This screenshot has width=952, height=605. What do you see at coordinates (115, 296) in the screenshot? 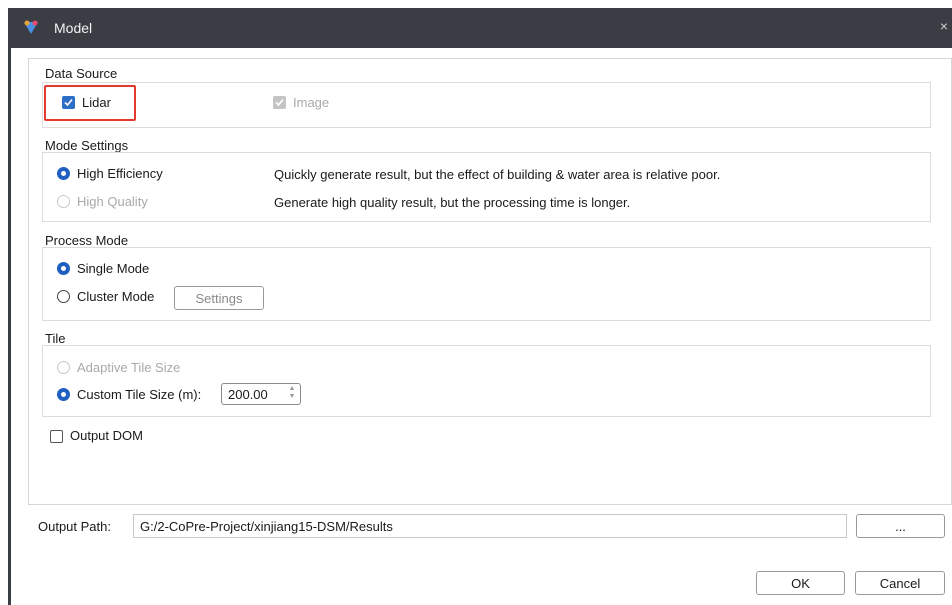
I see `cluster-mode-label: Cluster Mode` at bounding box center [115, 296].